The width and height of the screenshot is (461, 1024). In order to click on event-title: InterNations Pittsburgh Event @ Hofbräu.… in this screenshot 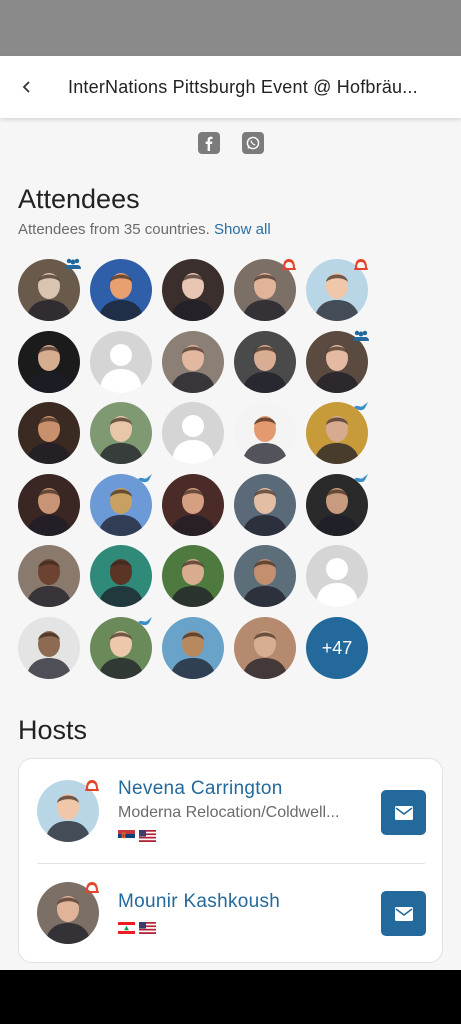, I will do `click(243, 86)`.